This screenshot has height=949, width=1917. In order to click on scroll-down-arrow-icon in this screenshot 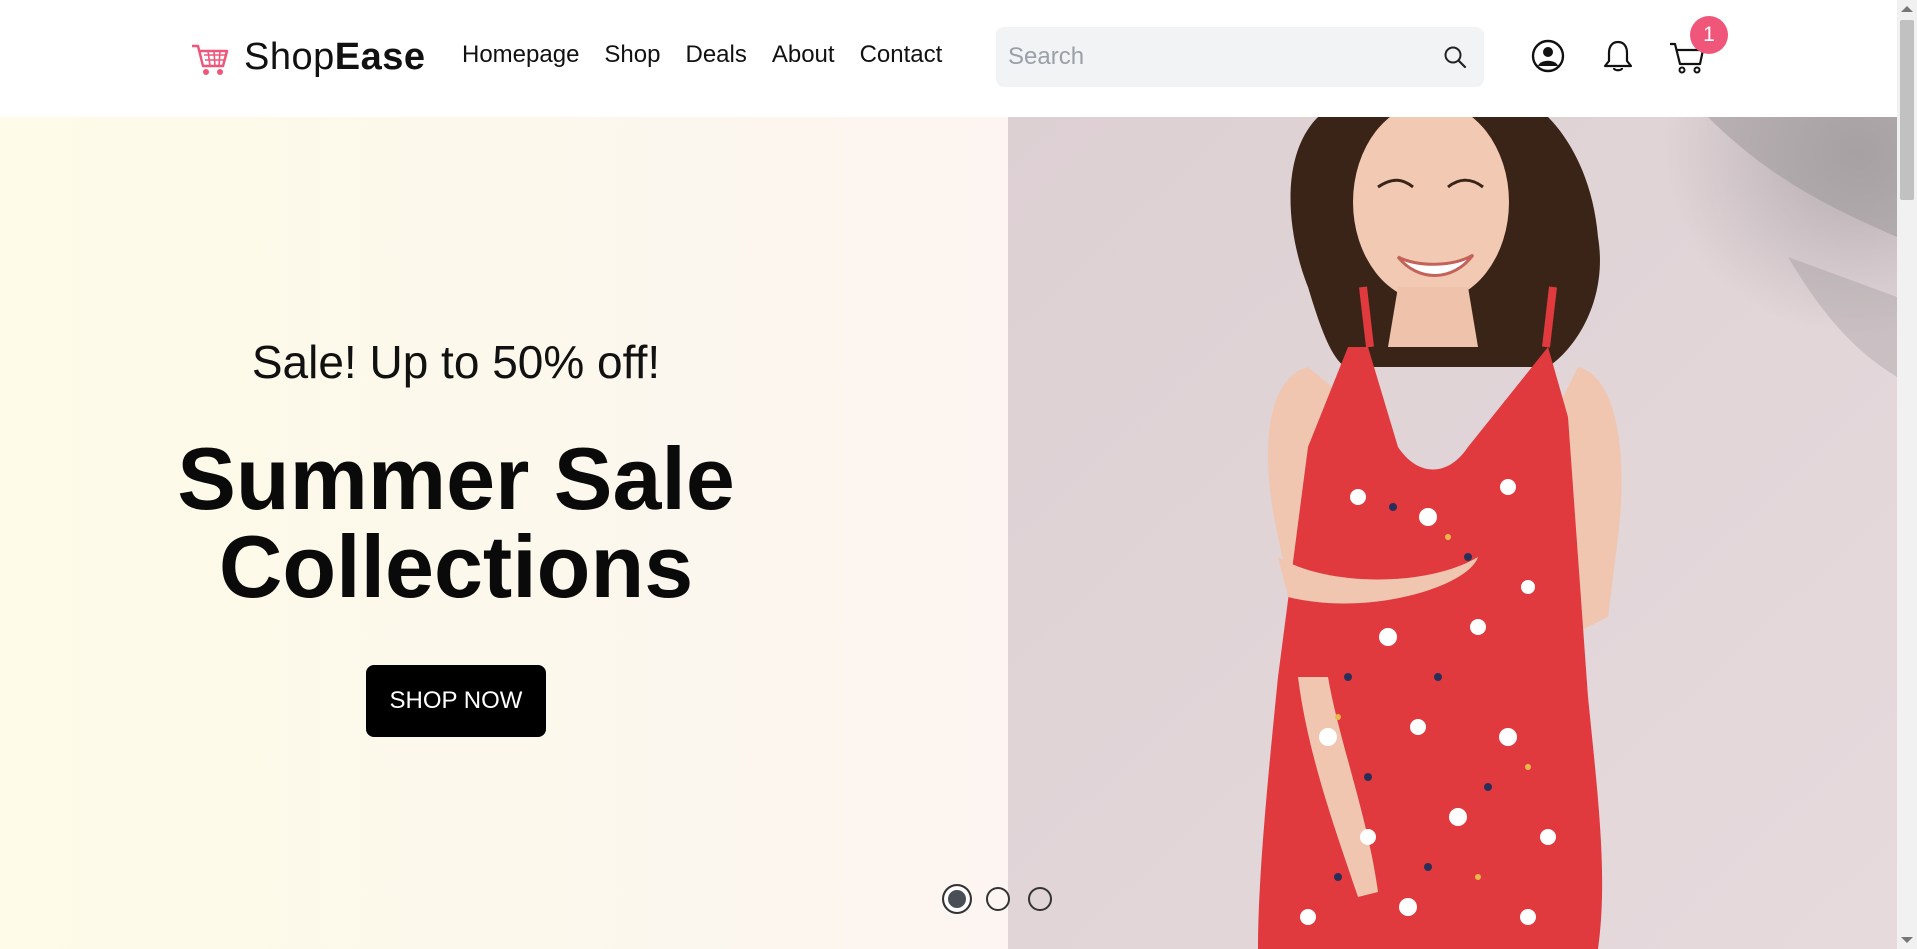, I will do `click(1907, 940)`.